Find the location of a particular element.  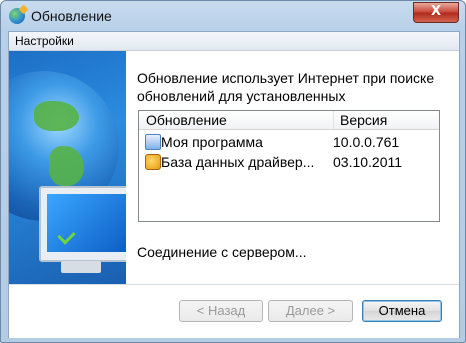

monitor-stand is located at coordinates (81, 267).